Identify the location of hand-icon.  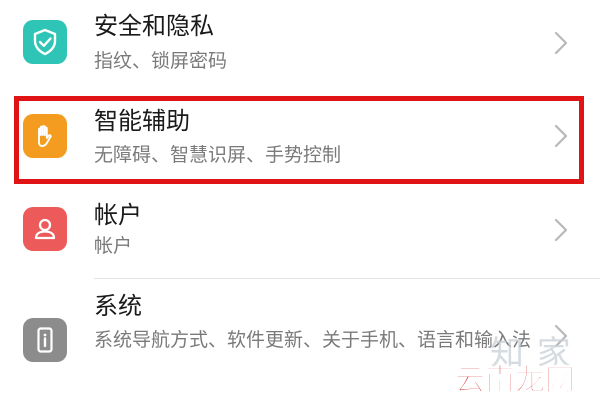
(45, 136).